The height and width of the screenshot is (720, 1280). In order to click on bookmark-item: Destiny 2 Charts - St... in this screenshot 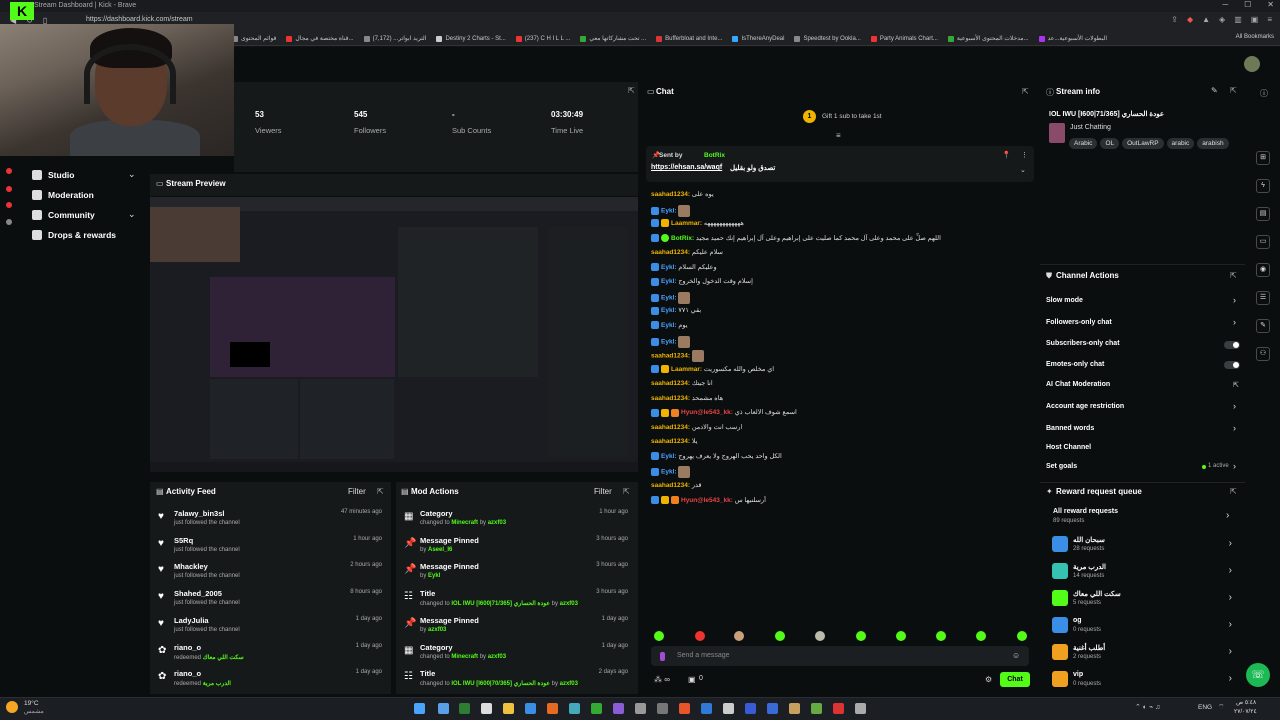, I will do `click(471, 38)`.